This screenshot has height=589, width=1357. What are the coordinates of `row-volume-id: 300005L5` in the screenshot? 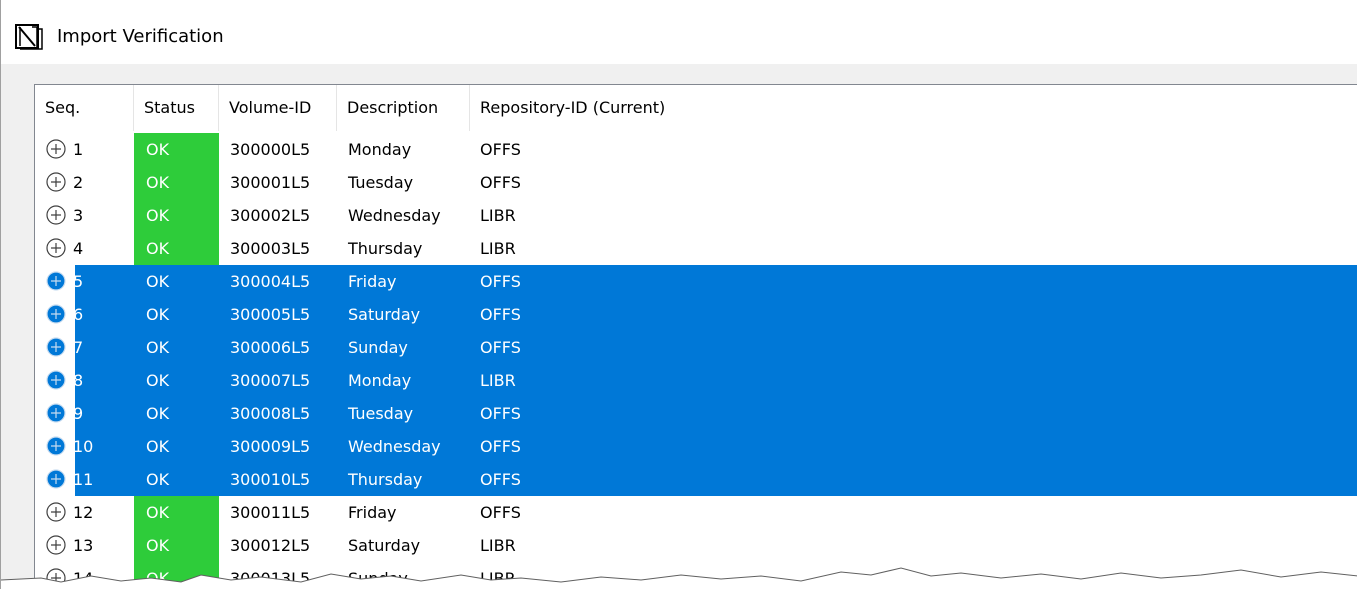 It's located at (270, 314).